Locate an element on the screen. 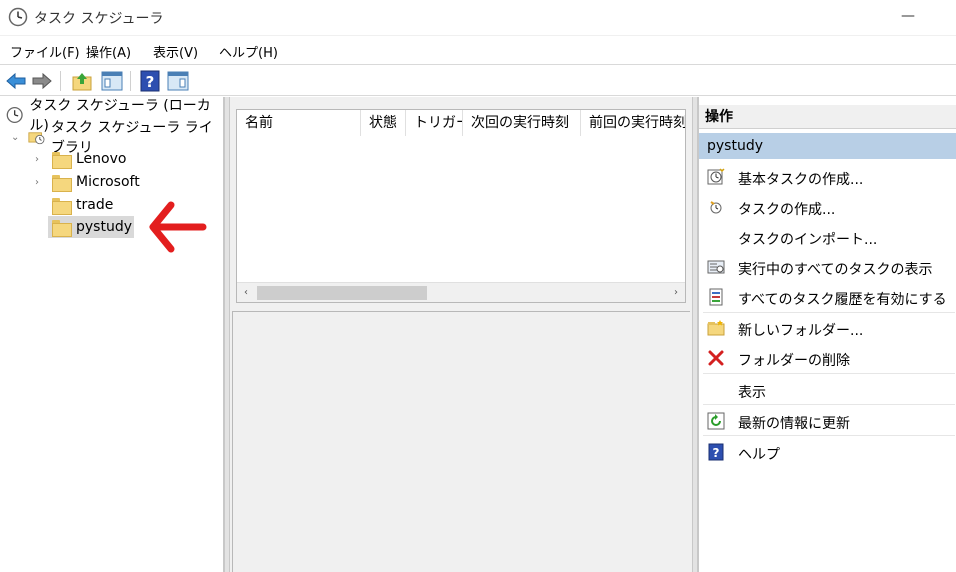 Image resolution: width=956 pixels, height=572 pixels. actions-header: 操作 is located at coordinates (827, 117).